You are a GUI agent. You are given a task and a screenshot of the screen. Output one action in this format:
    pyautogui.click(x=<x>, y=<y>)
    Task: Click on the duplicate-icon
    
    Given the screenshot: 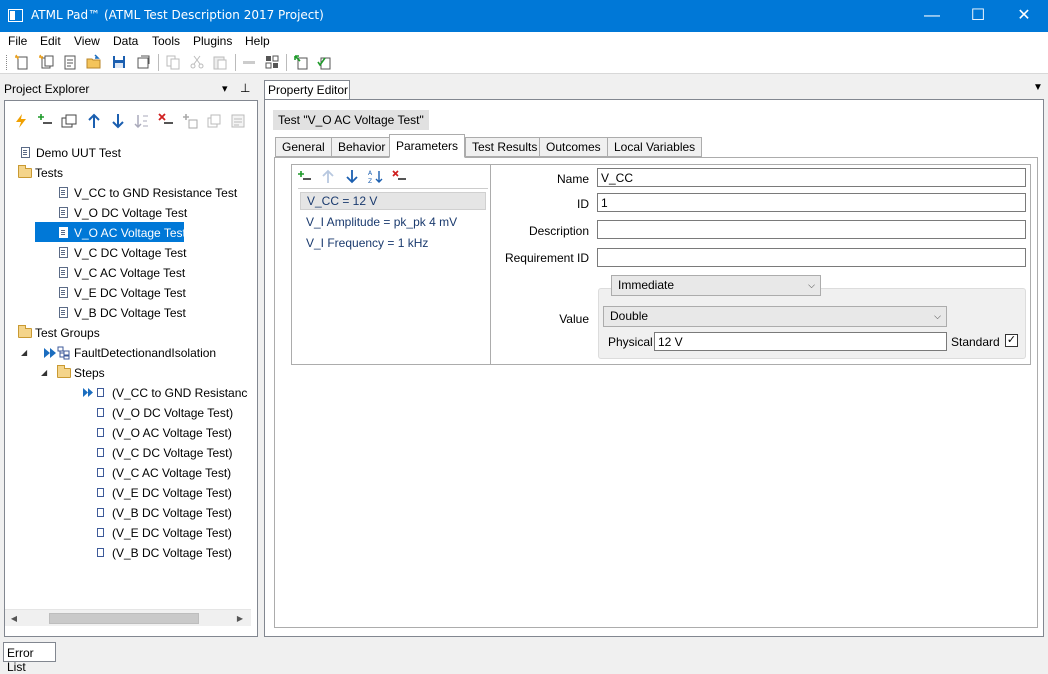 What is the action you would take?
    pyautogui.click(x=214, y=121)
    